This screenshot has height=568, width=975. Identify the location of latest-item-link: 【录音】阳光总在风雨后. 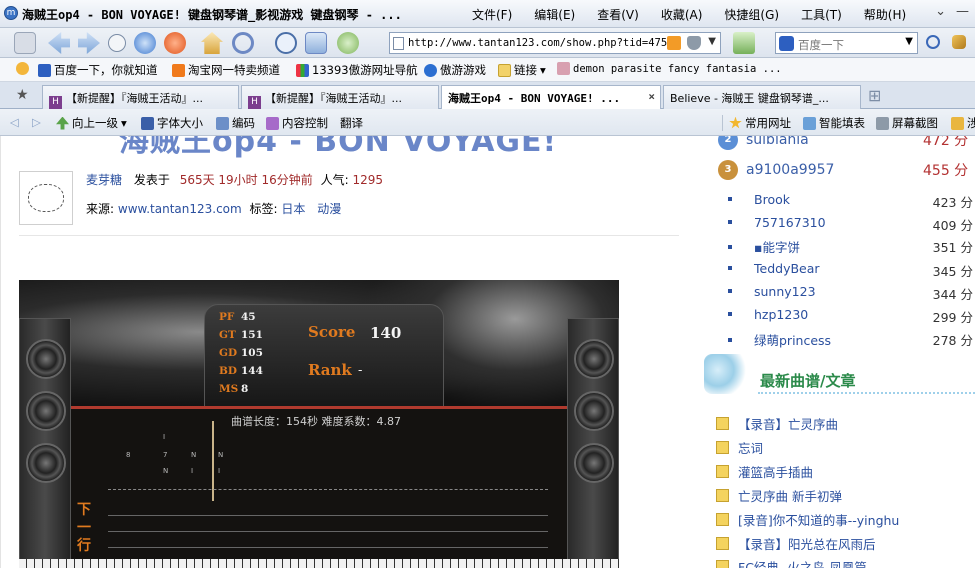
(807, 543).